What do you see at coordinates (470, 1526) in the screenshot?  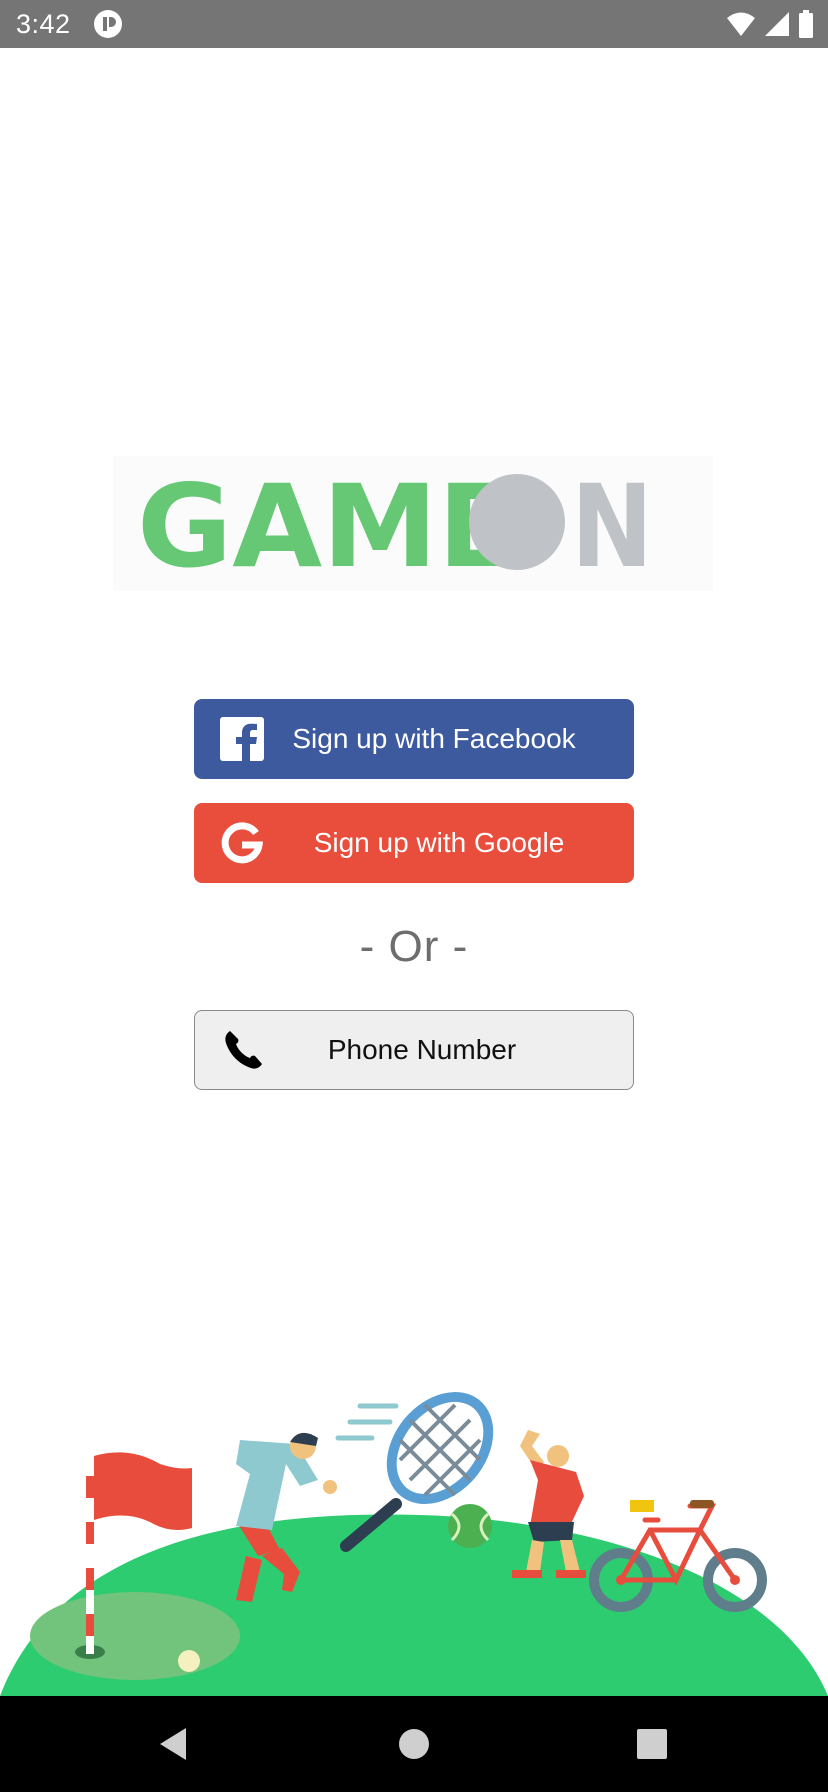 I see `tennis-ball` at bounding box center [470, 1526].